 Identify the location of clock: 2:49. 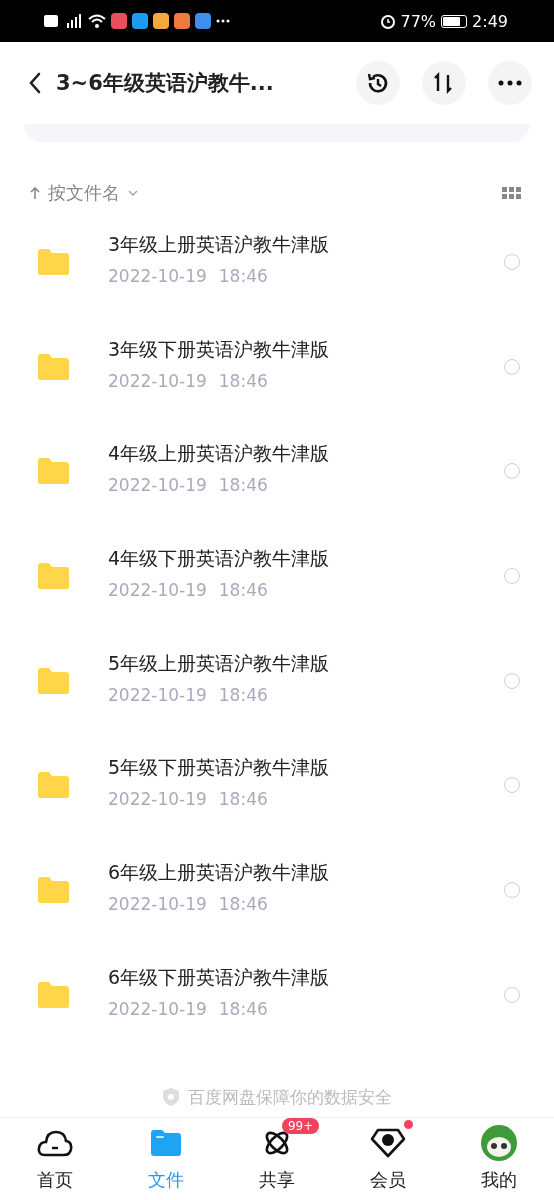
(490, 21).